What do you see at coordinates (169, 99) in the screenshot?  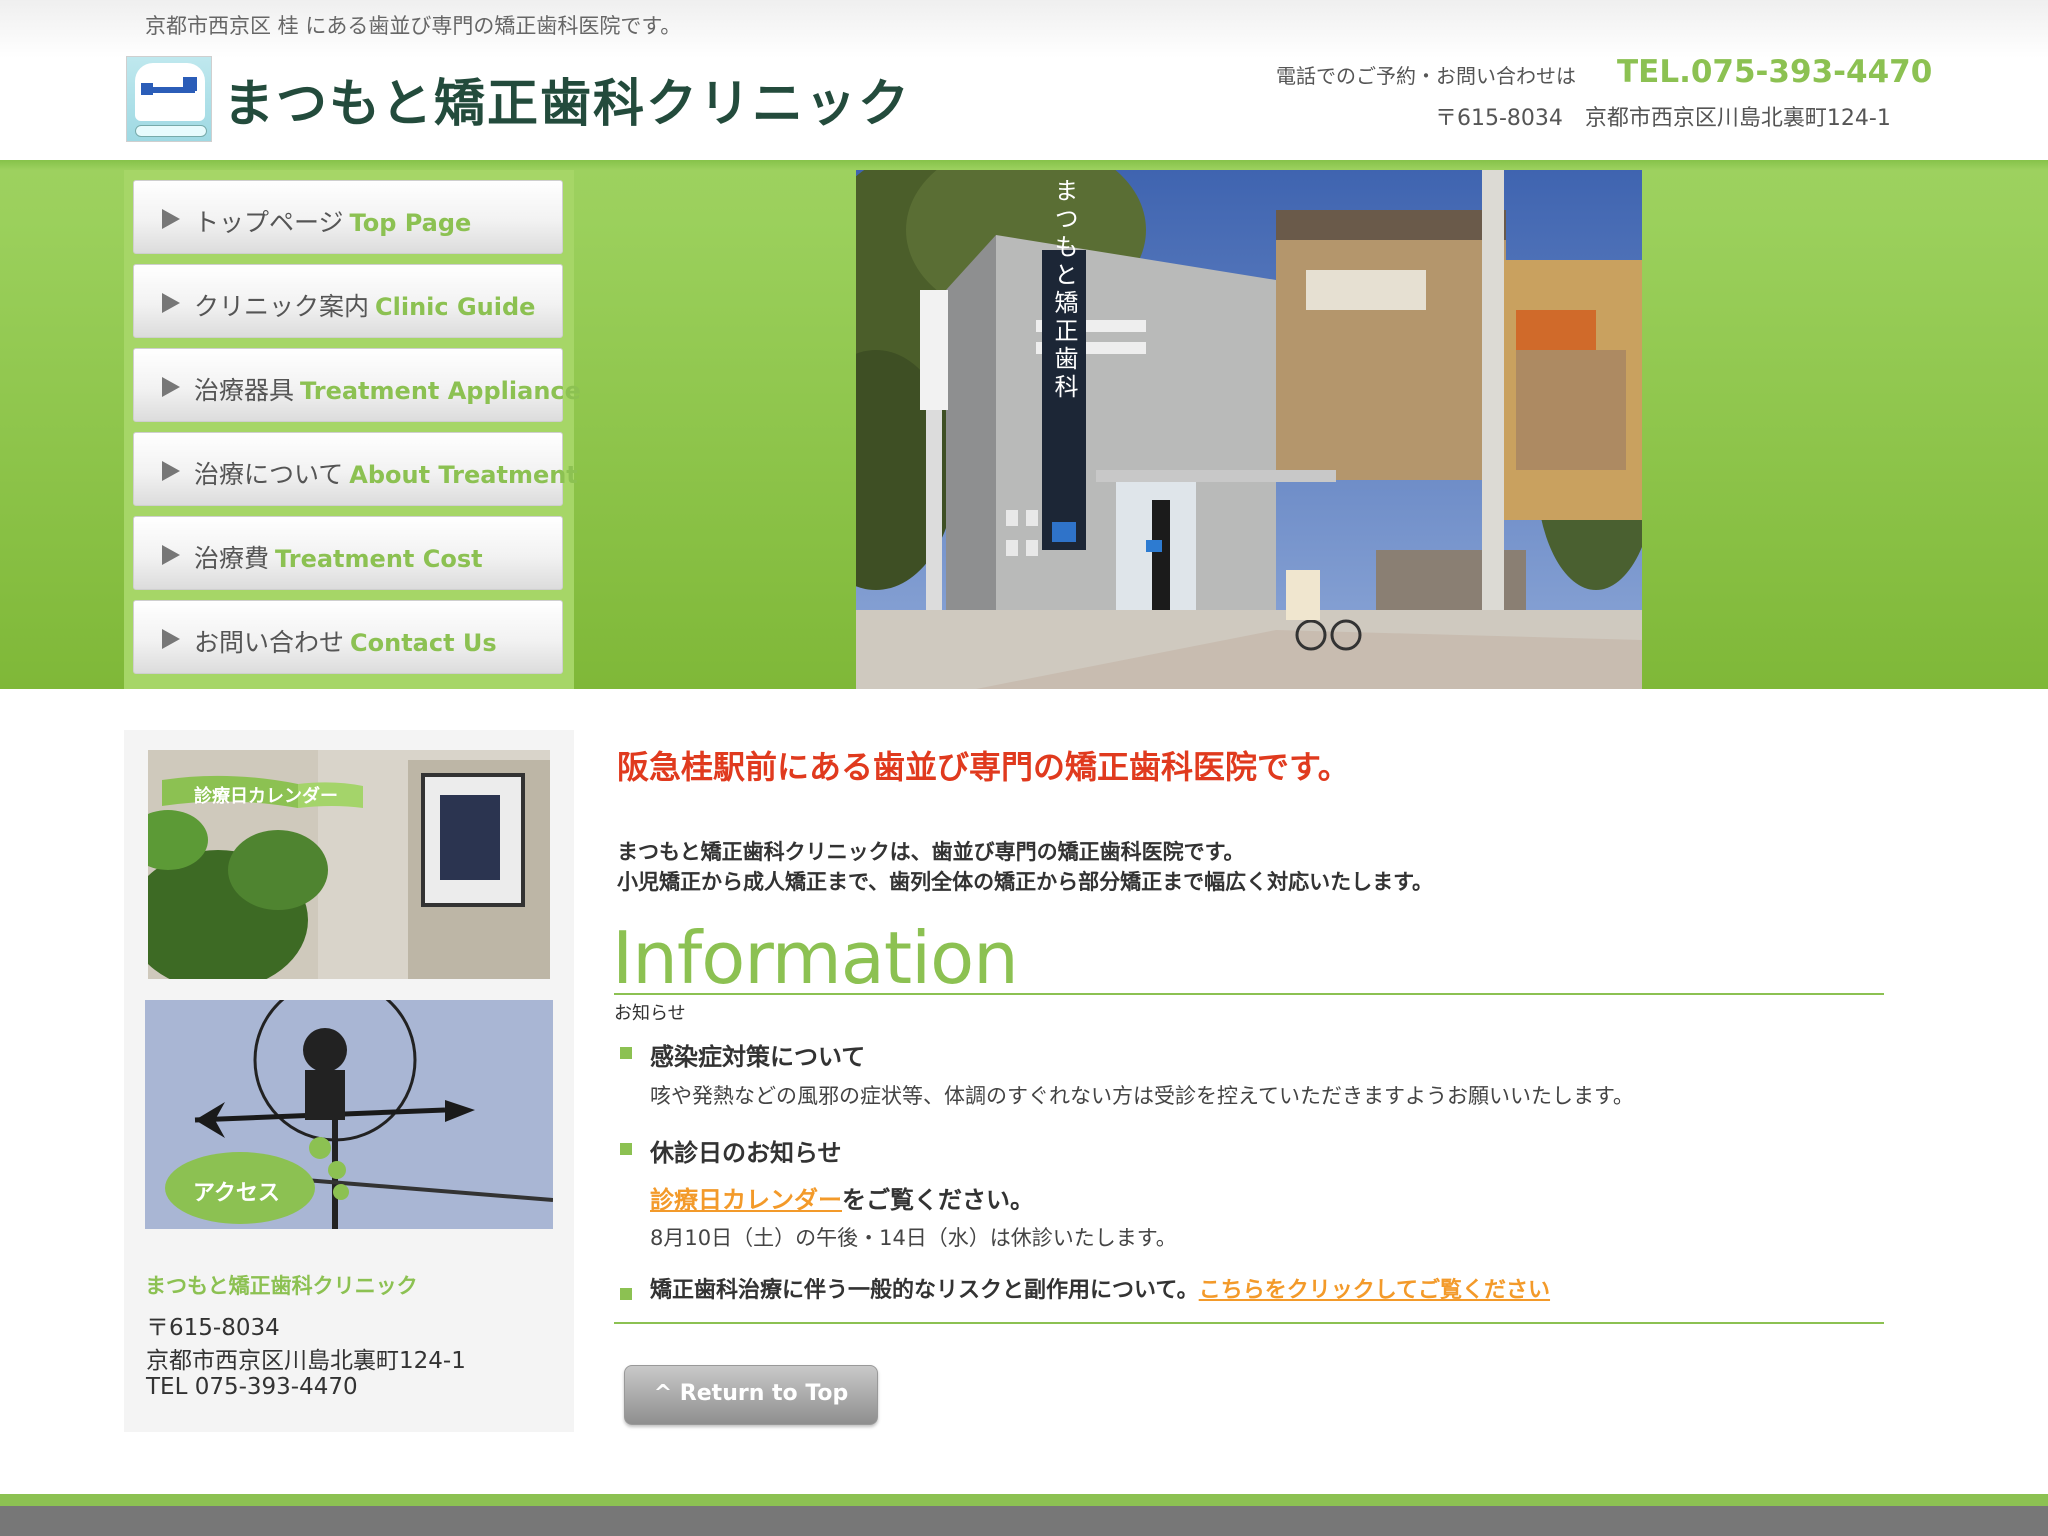 I see `clinic-logo-icon` at bounding box center [169, 99].